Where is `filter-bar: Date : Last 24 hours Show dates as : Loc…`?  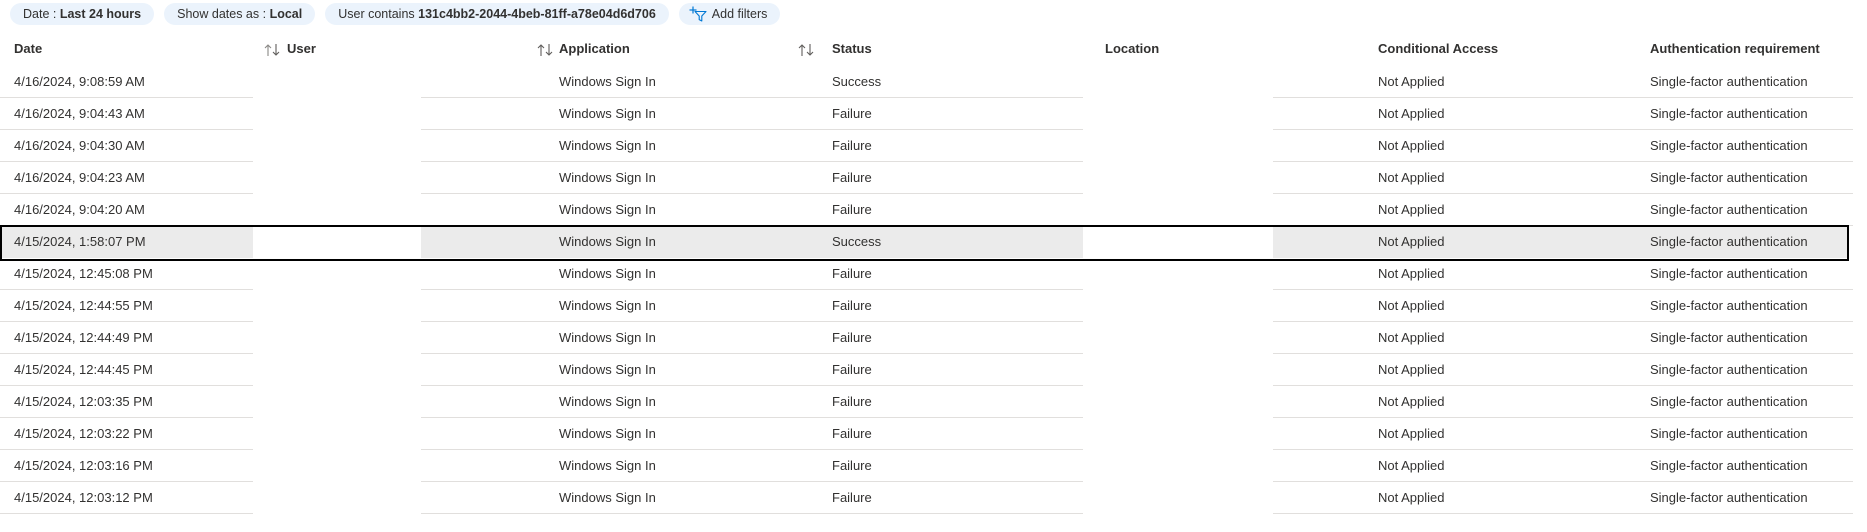
filter-bar: Date : Last 24 hours Show dates as : Loc… is located at coordinates (400, 14).